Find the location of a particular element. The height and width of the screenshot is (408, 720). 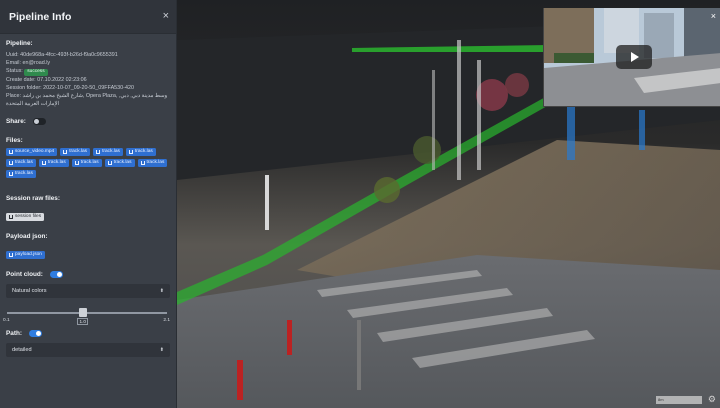

session-raw-title: Session raw files: is located at coordinates (33, 199).